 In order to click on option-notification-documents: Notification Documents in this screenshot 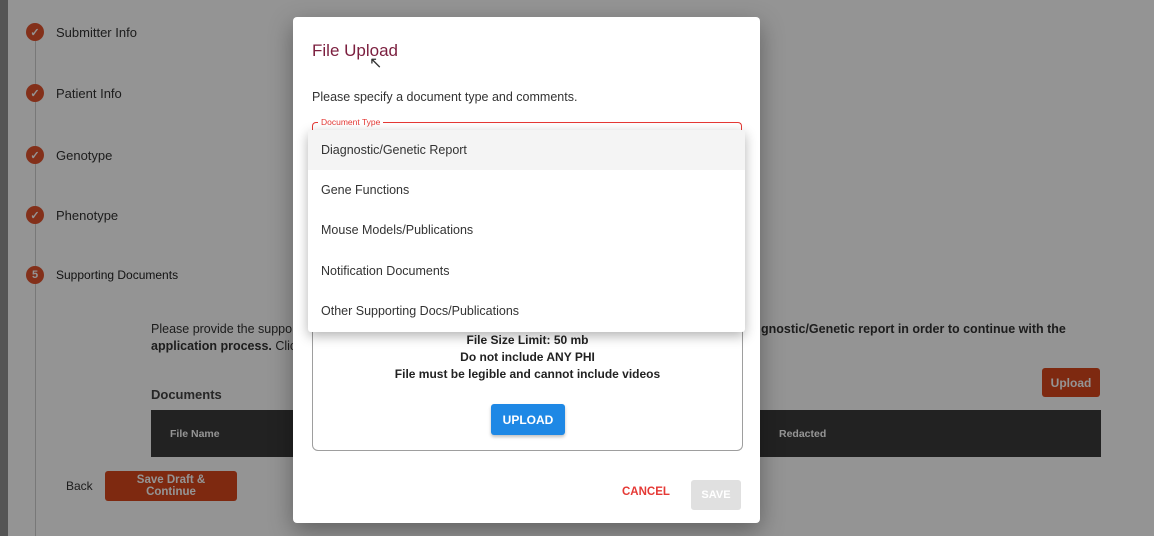, I will do `click(526, 271)`.